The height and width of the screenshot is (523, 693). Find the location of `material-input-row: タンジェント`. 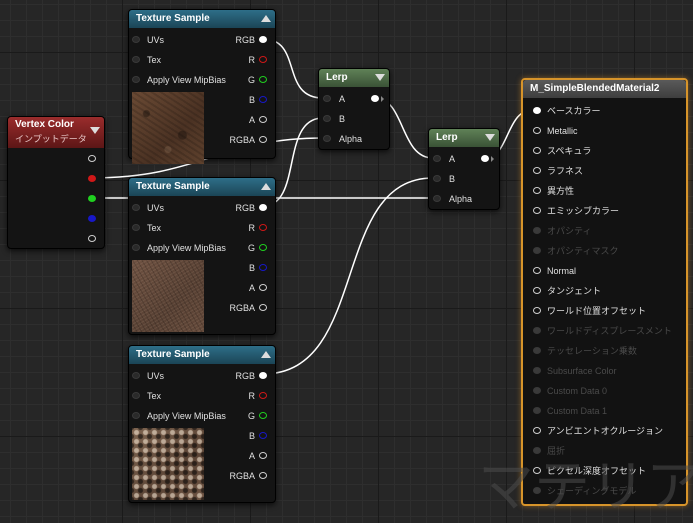

material-input-row: タンジェント is located at coordinates (564, 291).